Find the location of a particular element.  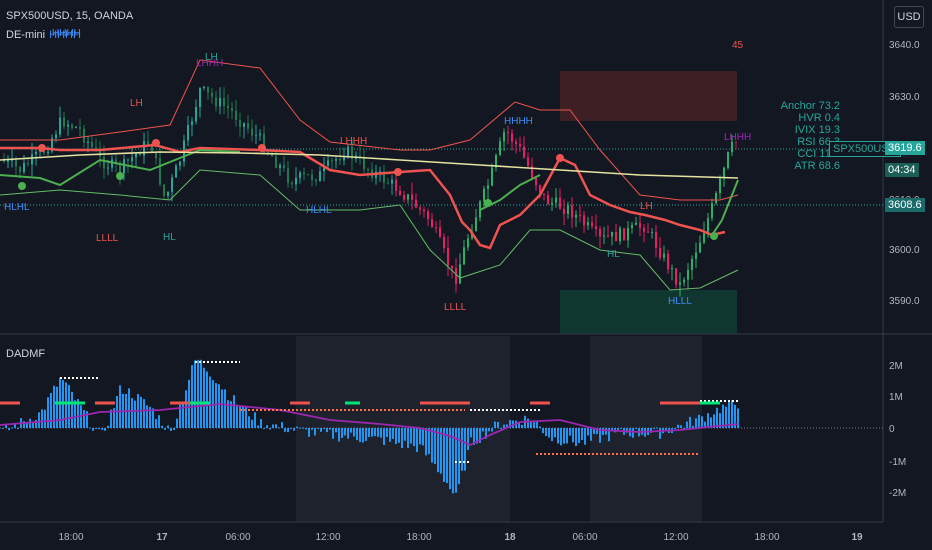

time-tick-label: 19 is located at coordinates (857, 537).